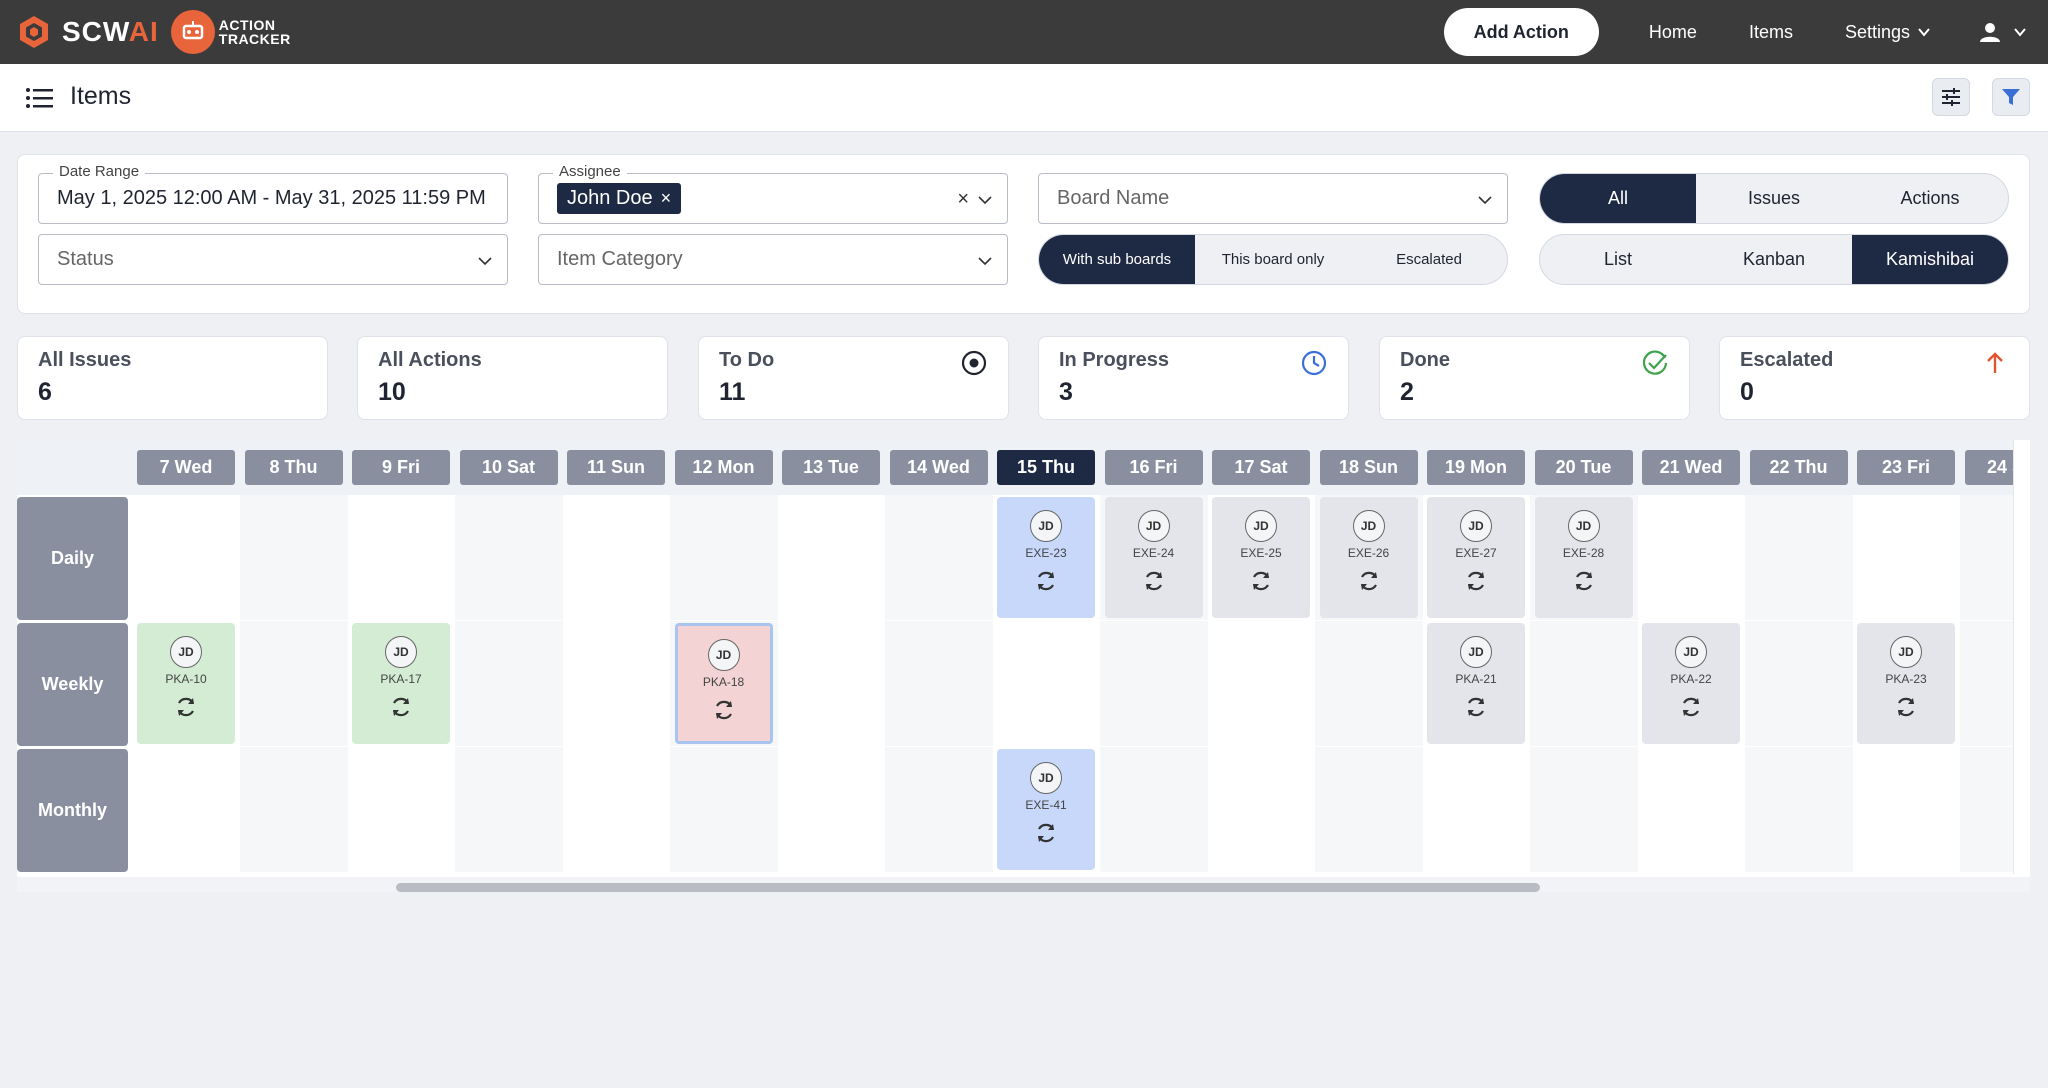  I want to click on target-icon, so click(974, 363).